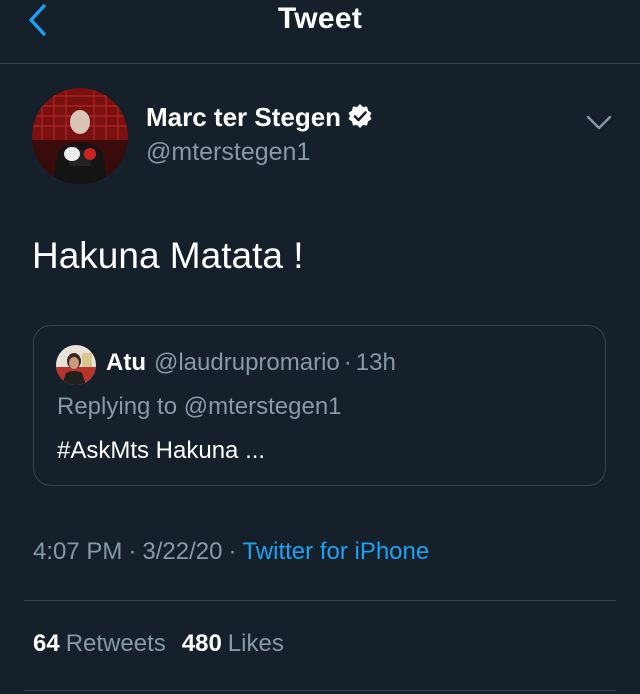 The image size is (640, 694). I want to click on avatar-image, so click(80, 136).